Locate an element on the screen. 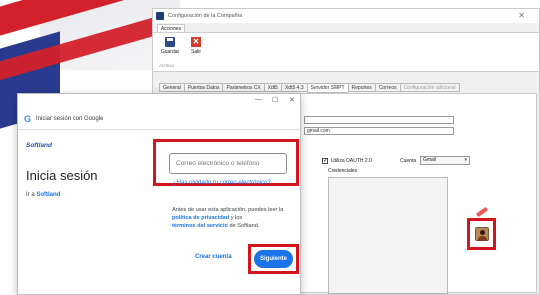  exit-button: ✕ Salir is located at coordinates (196, 49).